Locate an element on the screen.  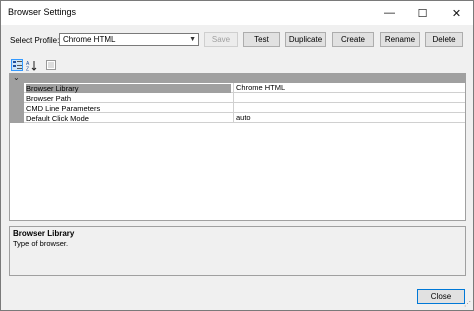
maximize-icon: ☐ is located at coordinates (422, 13).